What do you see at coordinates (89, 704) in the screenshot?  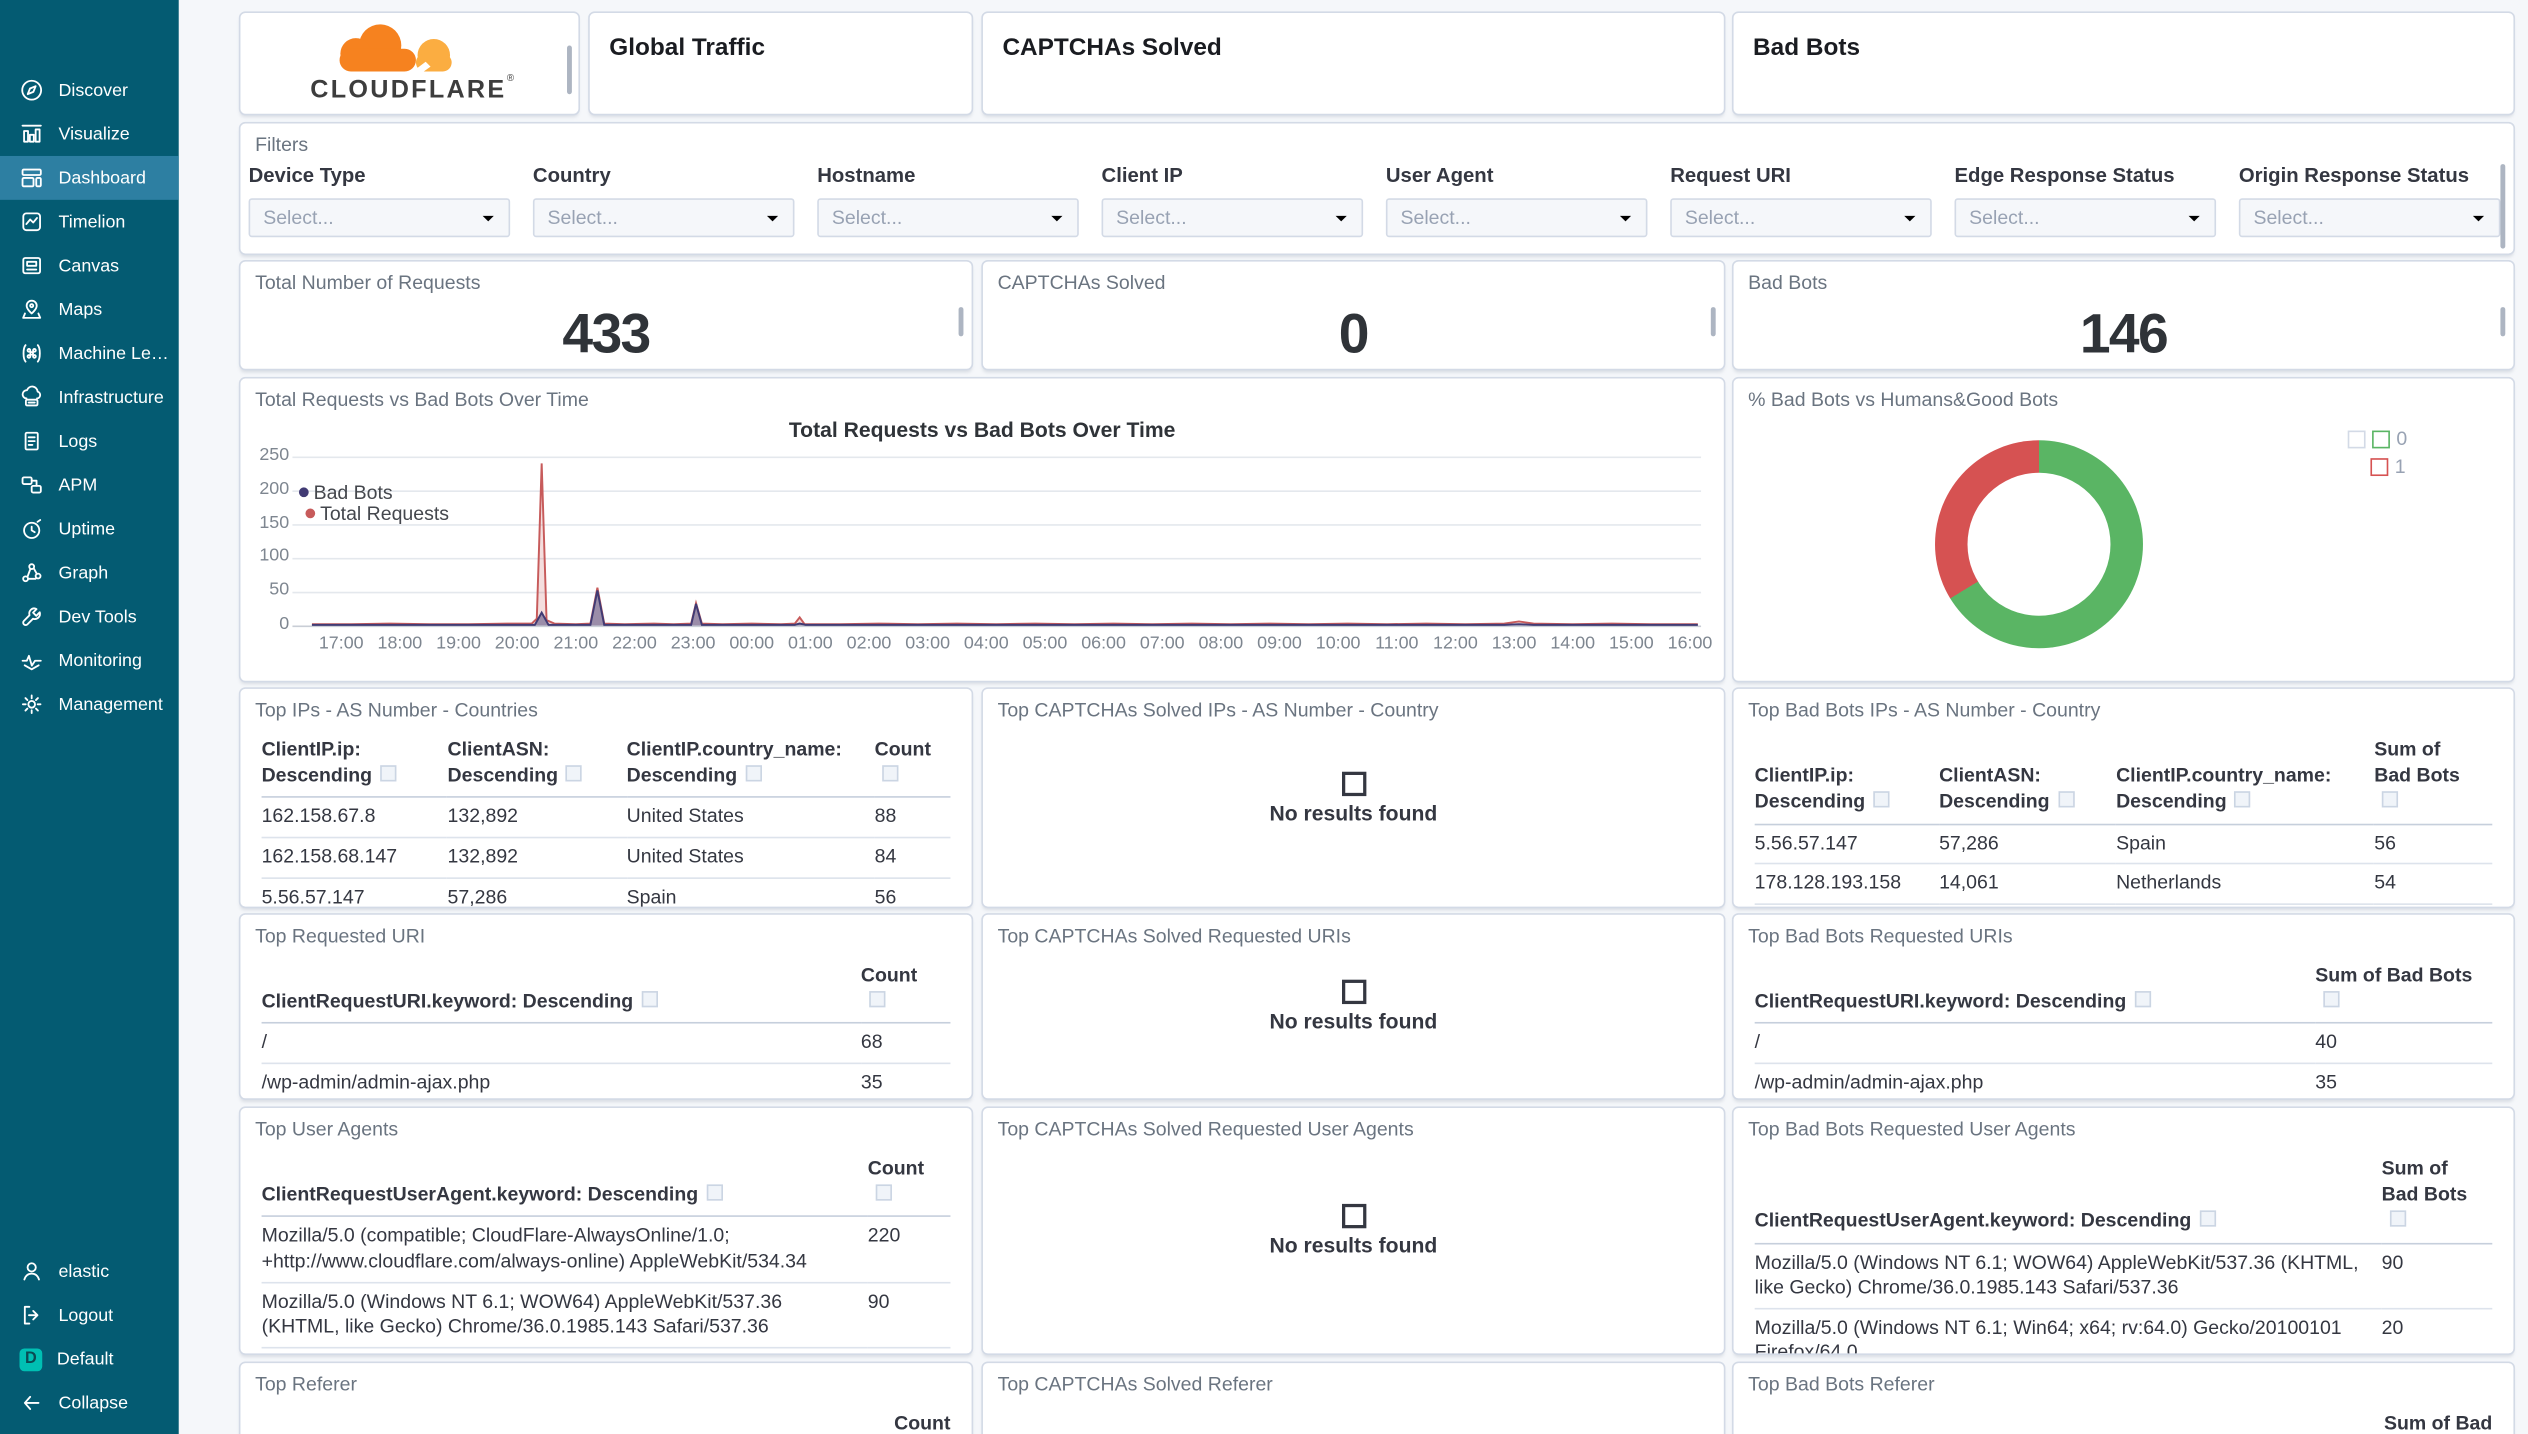 I see `sidebar-item-management: Management` at bounding box center [89, 704].